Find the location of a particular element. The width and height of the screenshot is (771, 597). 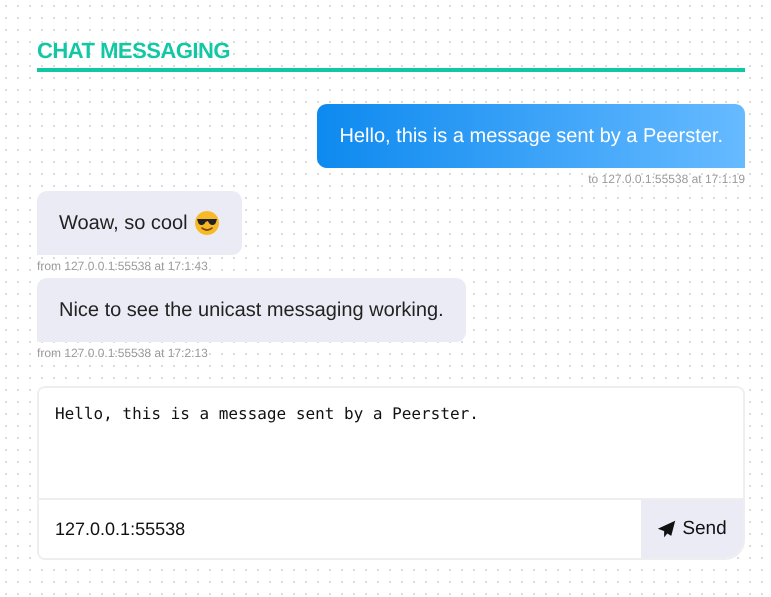

sunglasses-face-icon is located at coordinates (207, 223).